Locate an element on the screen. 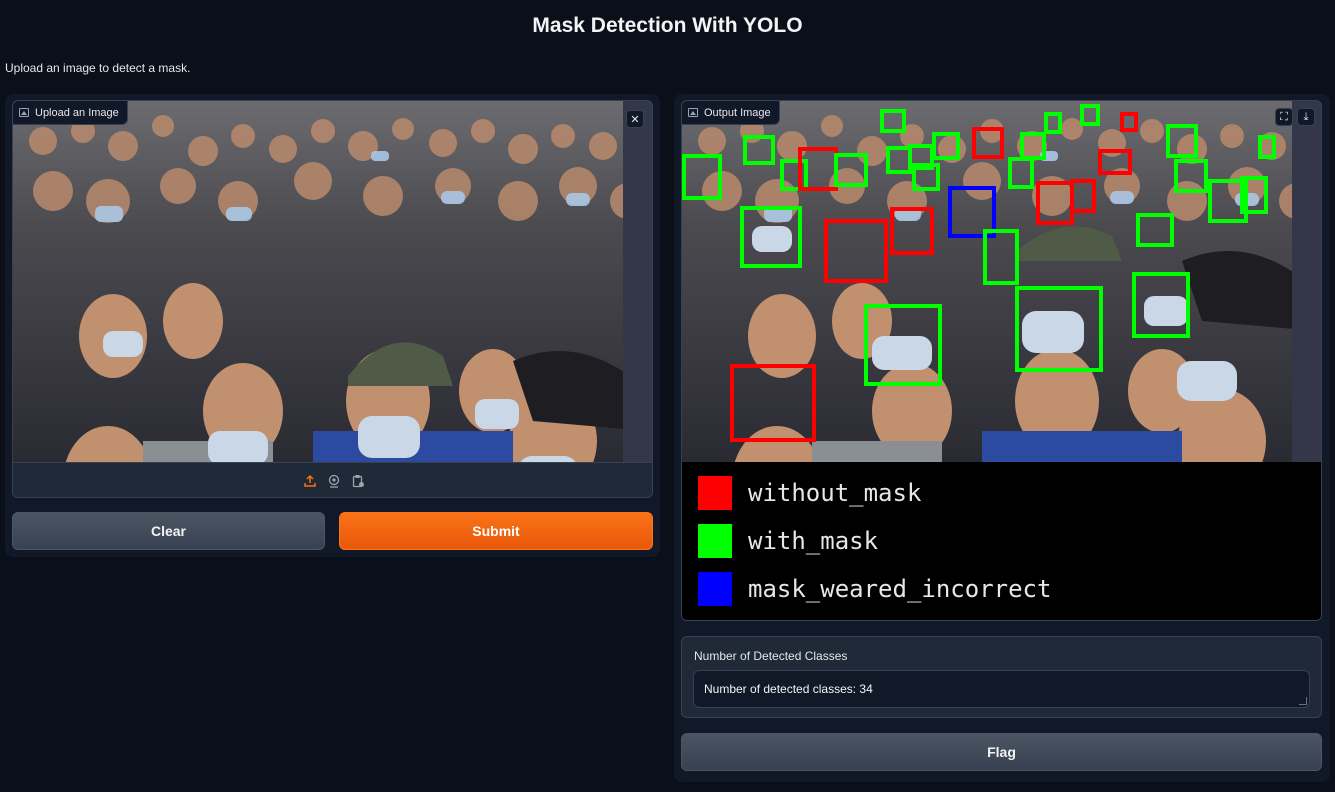 This screenshot has height=792, width=1335. submit-button: Submit is located at coordinates (496, 531).